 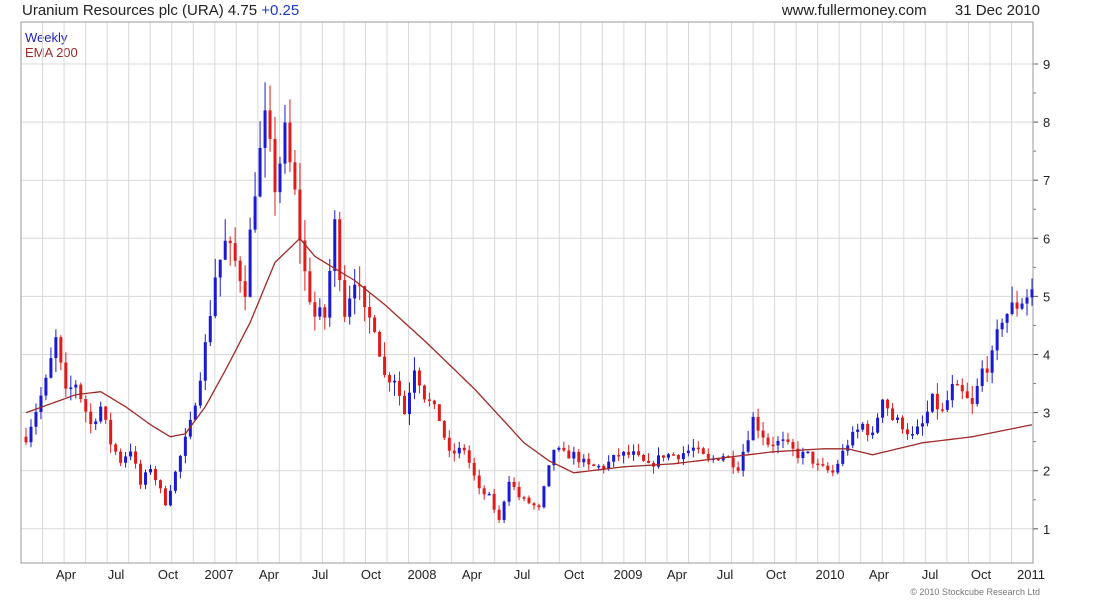 I want to click on y-tick-label: 5, so click(x=1046, y=296).